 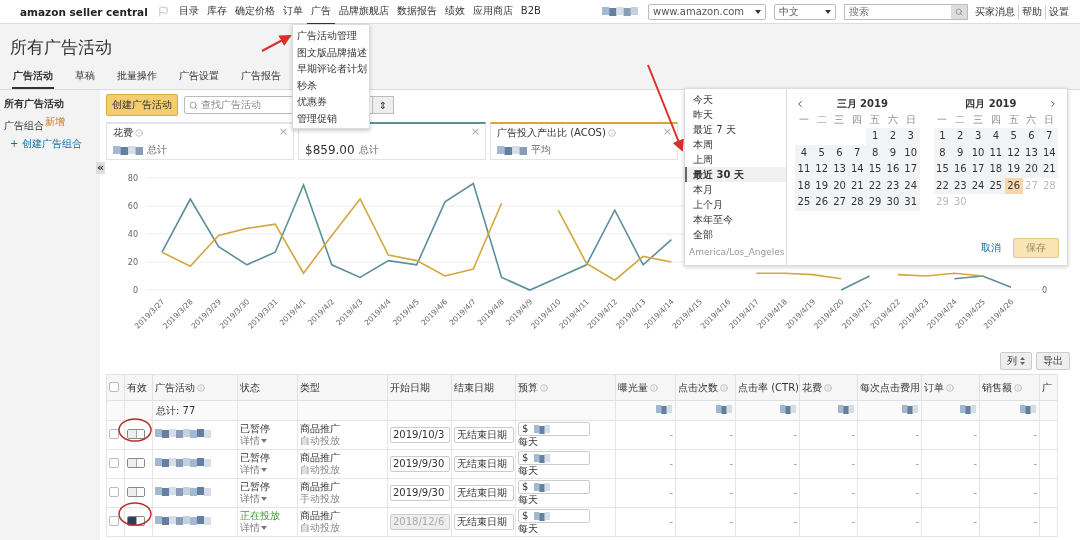 I want to click on calendar-day: 4, so click(x=804, y=152).